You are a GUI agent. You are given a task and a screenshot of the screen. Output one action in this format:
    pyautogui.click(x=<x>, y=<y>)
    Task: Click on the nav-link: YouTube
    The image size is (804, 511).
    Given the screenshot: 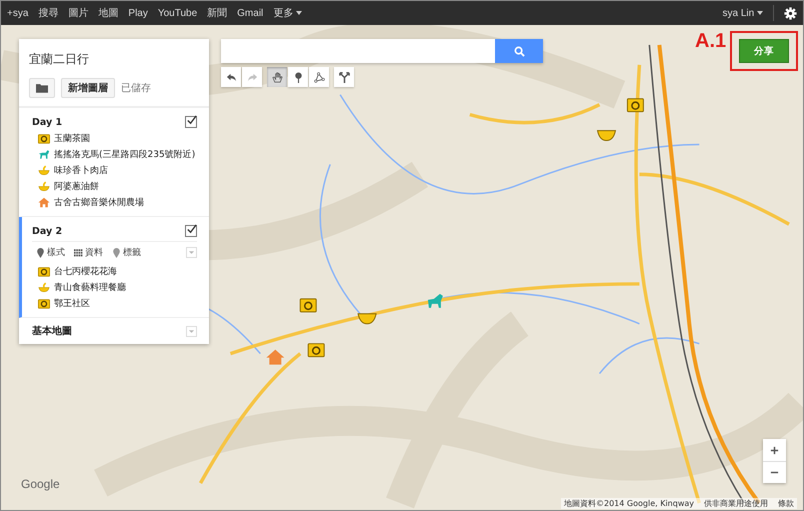 What is the action you would take?
    pyautogui.click(x=178, y=13)
    